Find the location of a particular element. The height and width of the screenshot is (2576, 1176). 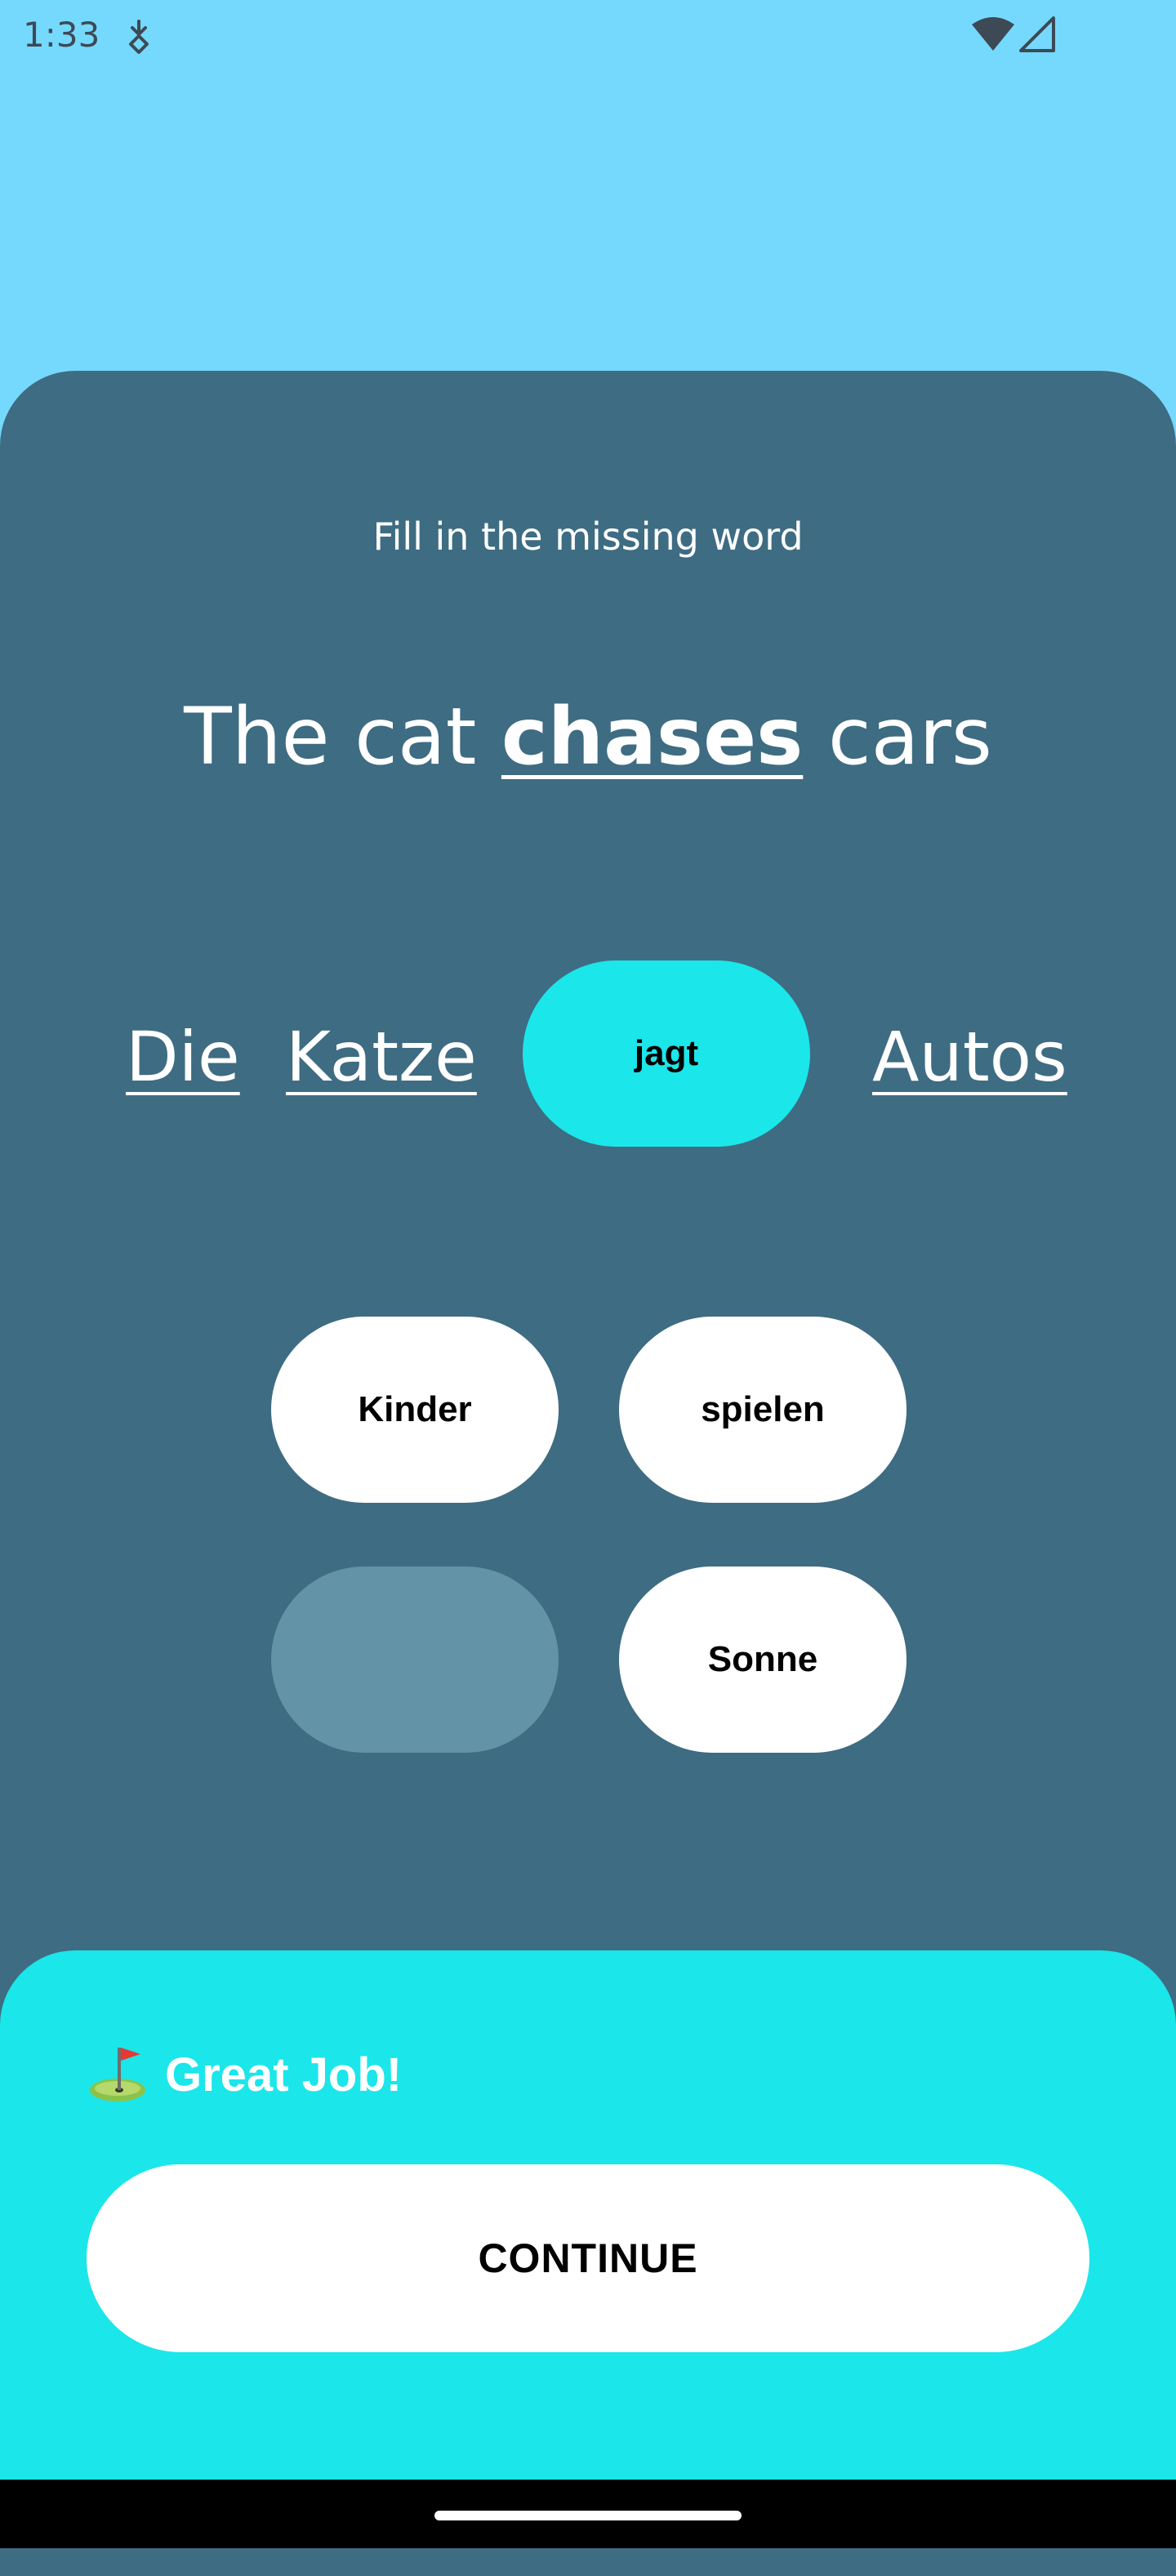

status-bar: 1:33 is located at coordinates (588, 34).